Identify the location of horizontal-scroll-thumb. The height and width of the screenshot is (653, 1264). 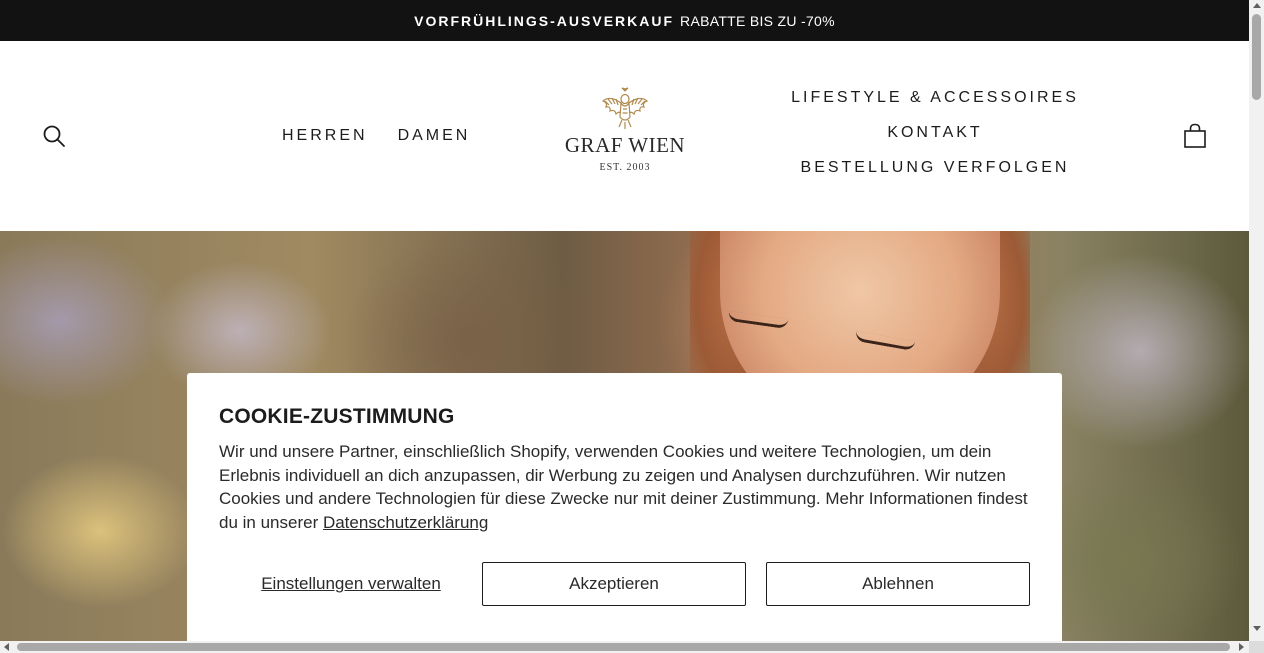
(623, 647).